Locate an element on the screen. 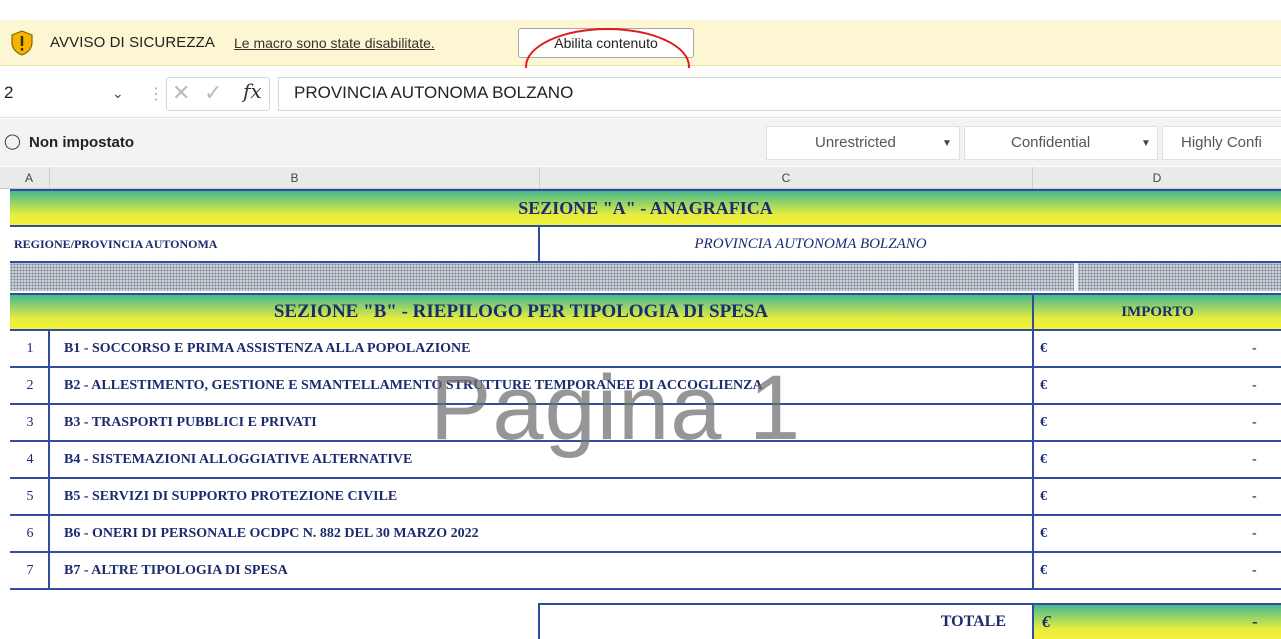 The height and width of the screenshot is (639, 1281). total-label: TOTALE is located at coordinates (973, 621).